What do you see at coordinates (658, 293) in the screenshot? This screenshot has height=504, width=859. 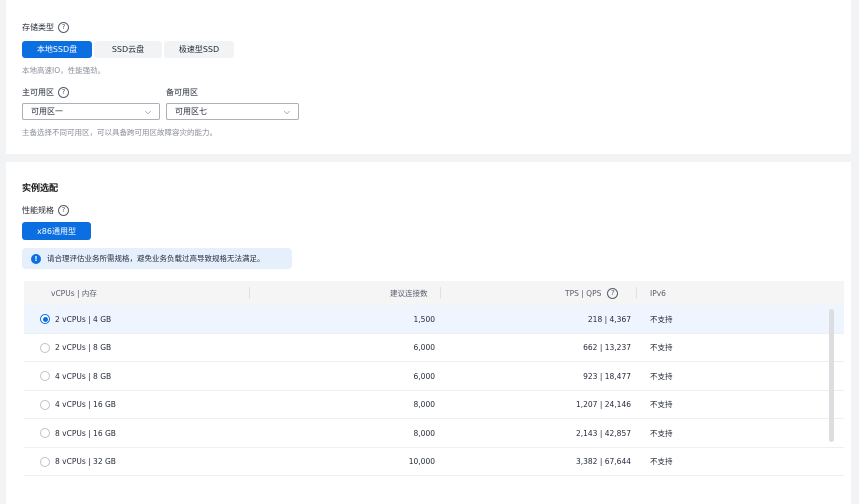 I see `header-ipv6: IPv6` at bounding box center [658, 293].